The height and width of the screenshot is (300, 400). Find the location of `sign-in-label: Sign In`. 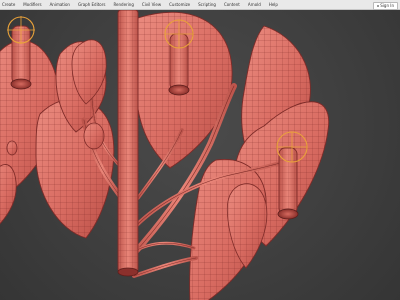

sign-in-label: Sign In is located at coordinates (387, 5).